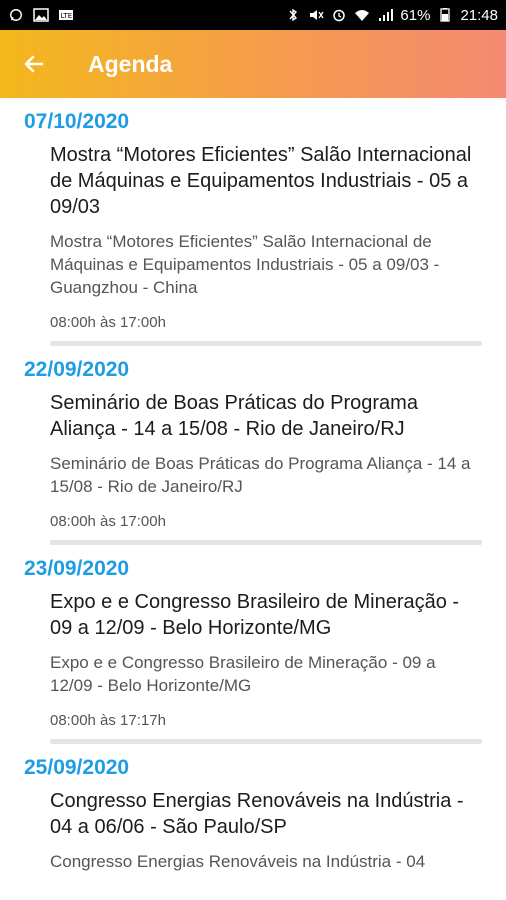 The width and height of the screenshot is (506, 900). Describe the element at coordinates (339, 15) in the screenshot. I see `alarm-icon` at that location.